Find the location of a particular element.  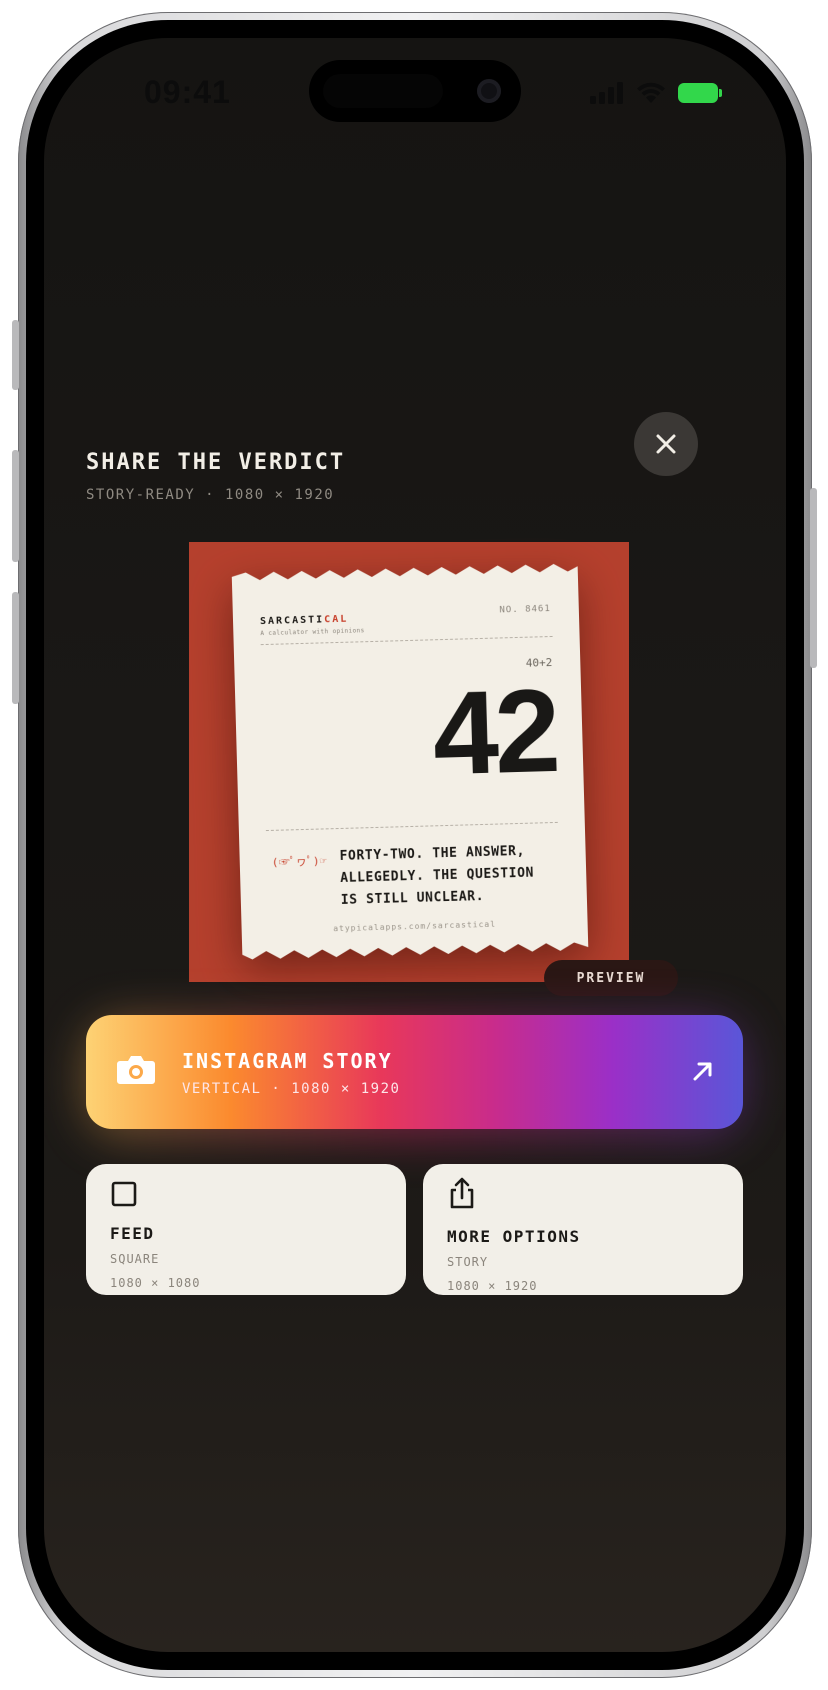

volume-down-button is located at coordinates (15, 648).